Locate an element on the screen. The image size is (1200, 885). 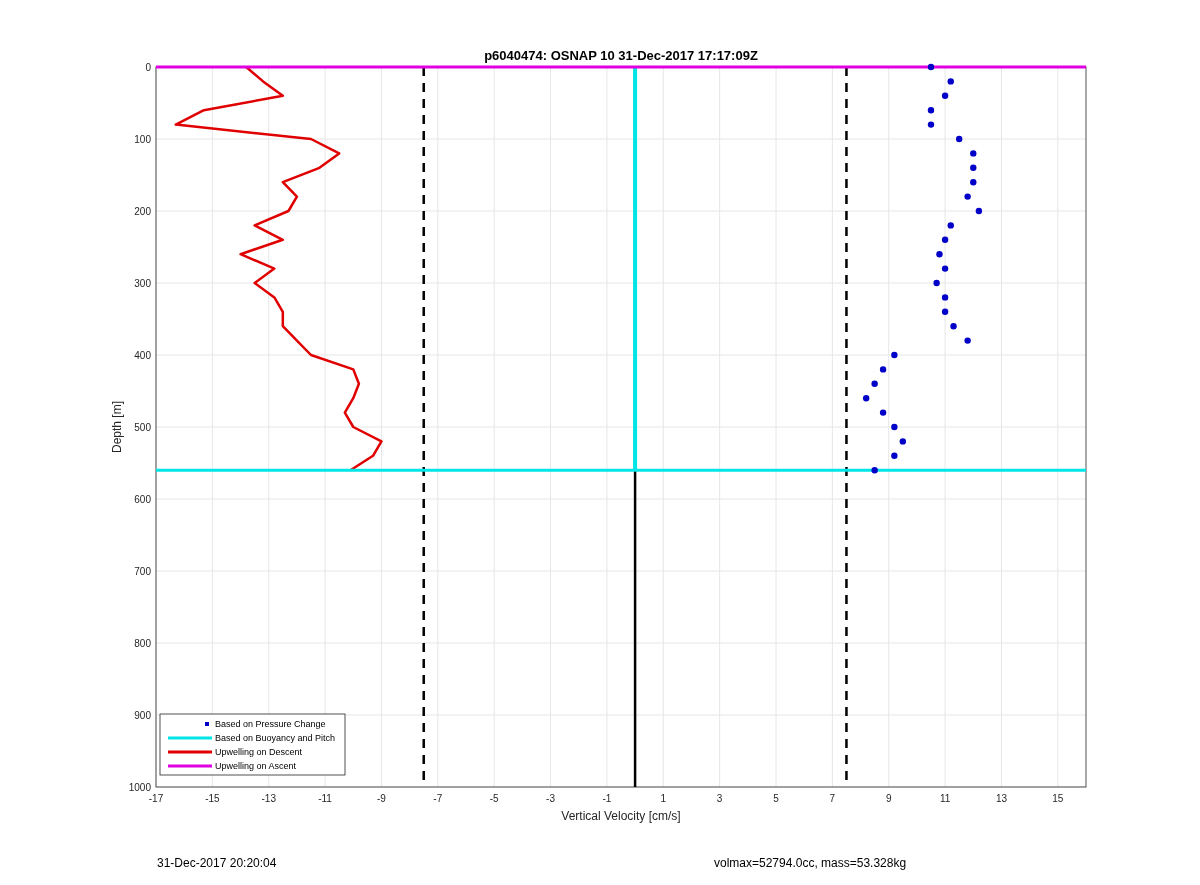
chart-title: p6040474: OSNAP 10 31-Dec-2017 17:17:09Z is located at coordinates (621, 55).